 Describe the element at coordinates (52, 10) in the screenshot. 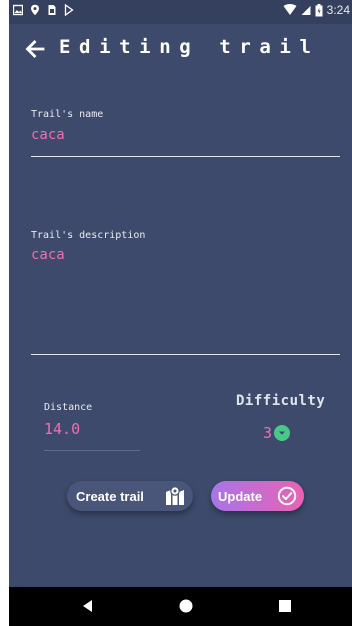

I see `sim-icon` at that location.